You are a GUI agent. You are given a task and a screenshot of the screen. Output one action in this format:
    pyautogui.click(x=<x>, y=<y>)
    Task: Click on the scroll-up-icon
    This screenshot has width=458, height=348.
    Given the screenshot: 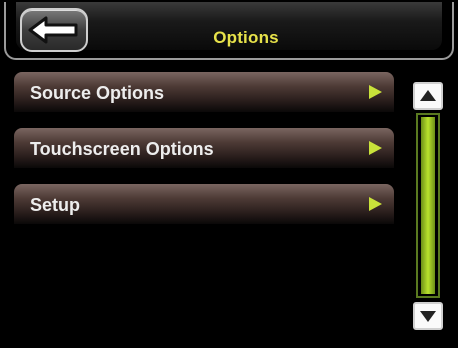 What is the action you would take?
    pyautogui.click(x=428, y=95)
    